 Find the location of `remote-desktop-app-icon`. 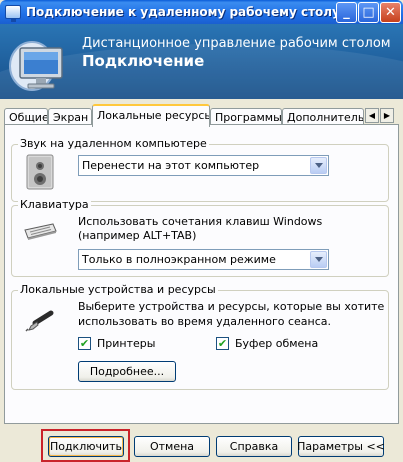

remote-desktop-app-icon is located at coordinates (13, 13).